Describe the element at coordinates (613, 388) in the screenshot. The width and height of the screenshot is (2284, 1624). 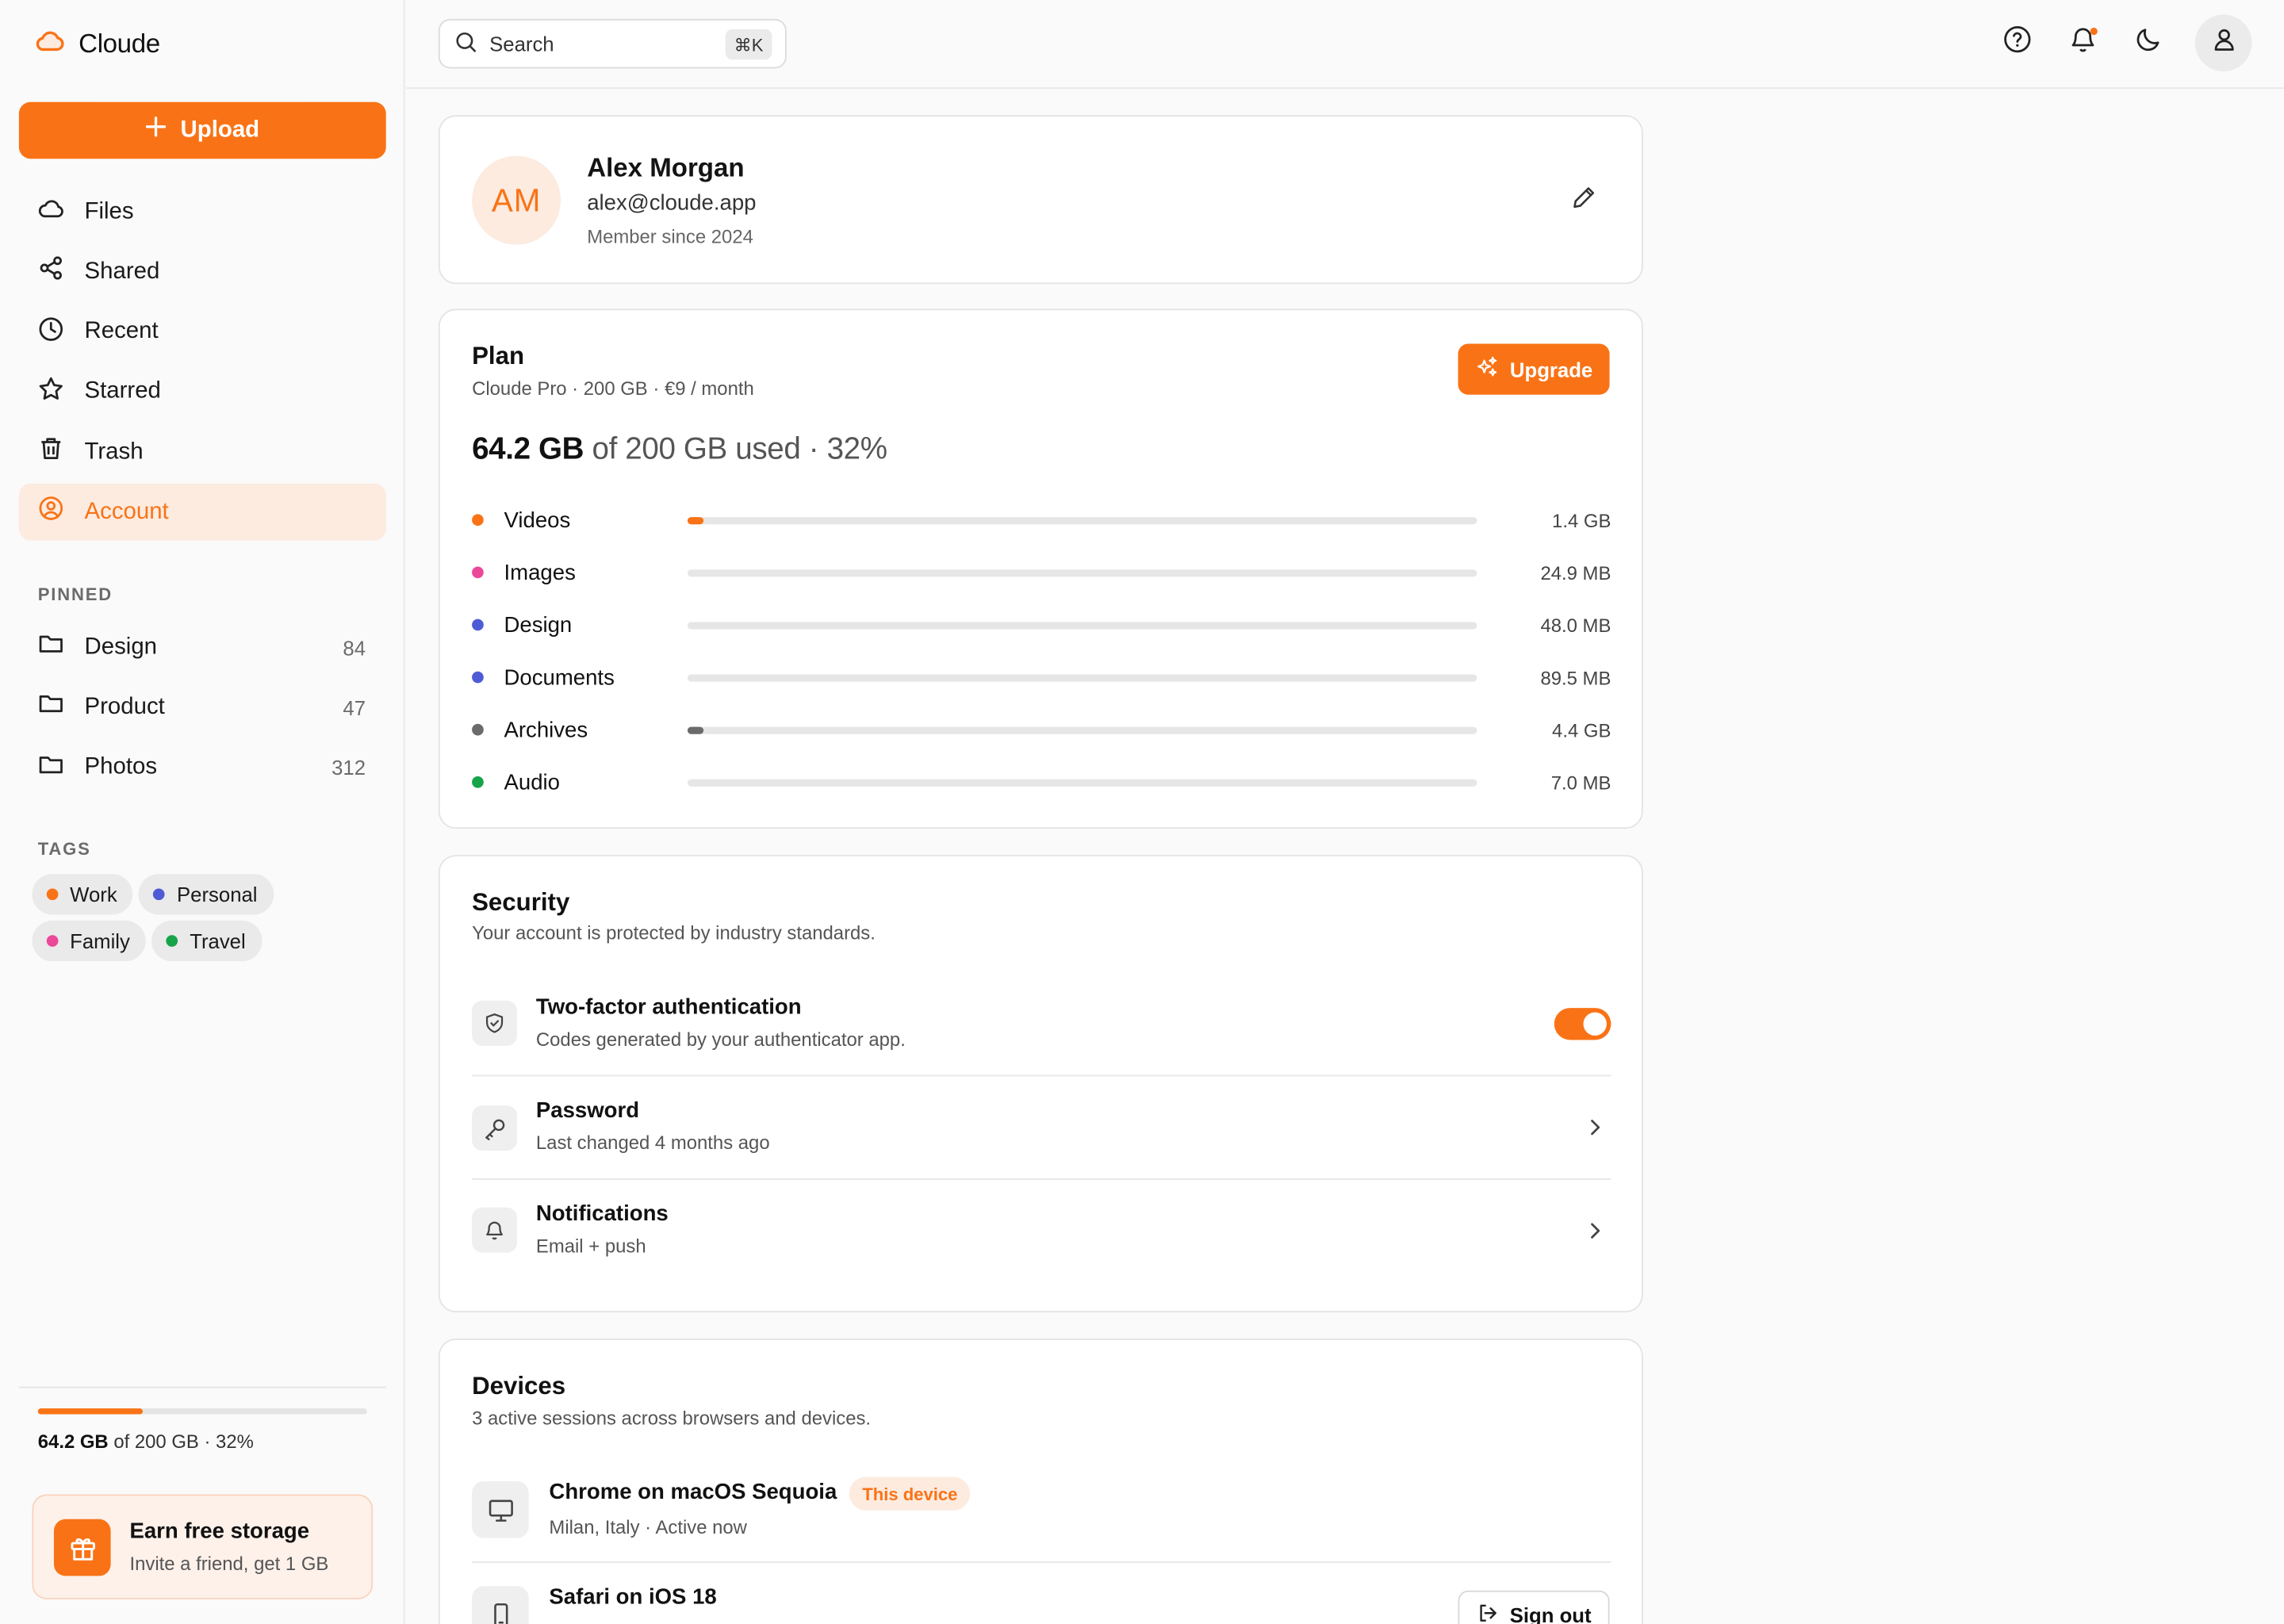
I see `plan-subtitle: Cloude Pro · 200 GB · €9 / month` at that location.